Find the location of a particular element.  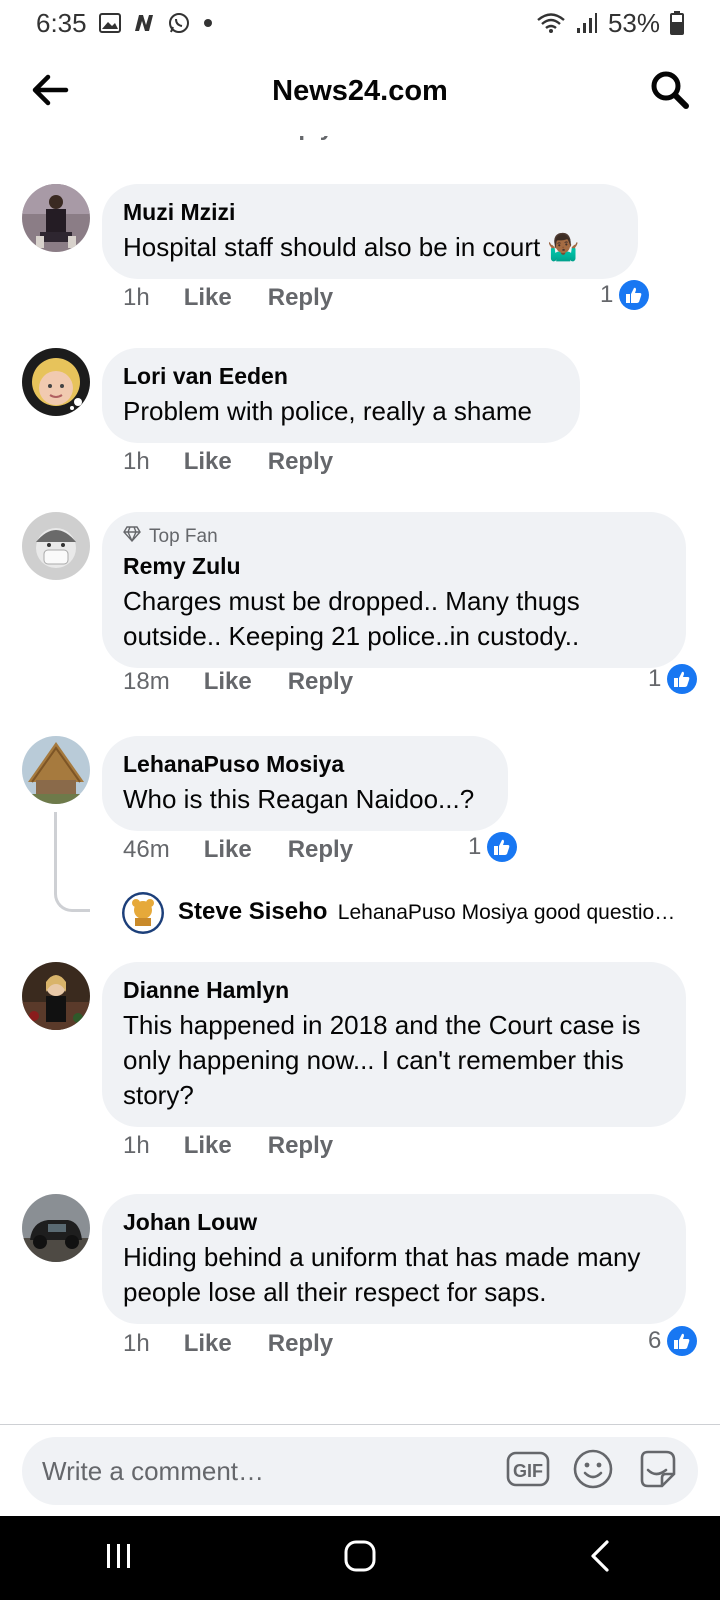

emoji-icon is located at coordinates (593, 1471).